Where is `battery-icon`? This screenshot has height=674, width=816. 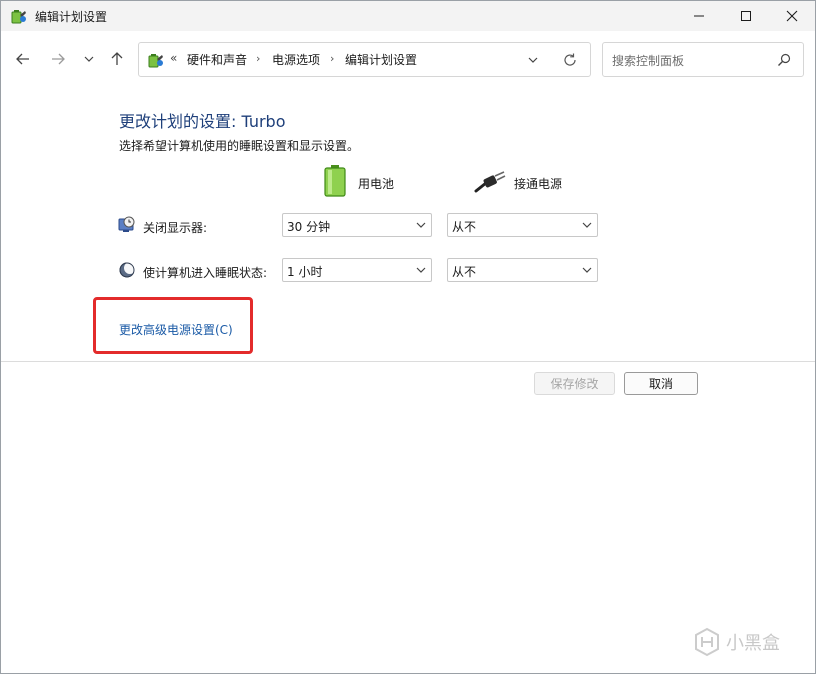 battery-icon is located at coordinates (335, 181).